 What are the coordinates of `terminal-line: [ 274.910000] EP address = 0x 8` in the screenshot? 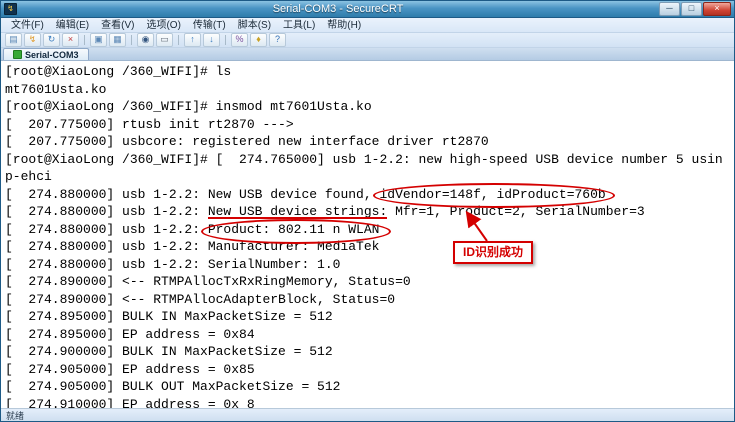 It's located at (130, 402).